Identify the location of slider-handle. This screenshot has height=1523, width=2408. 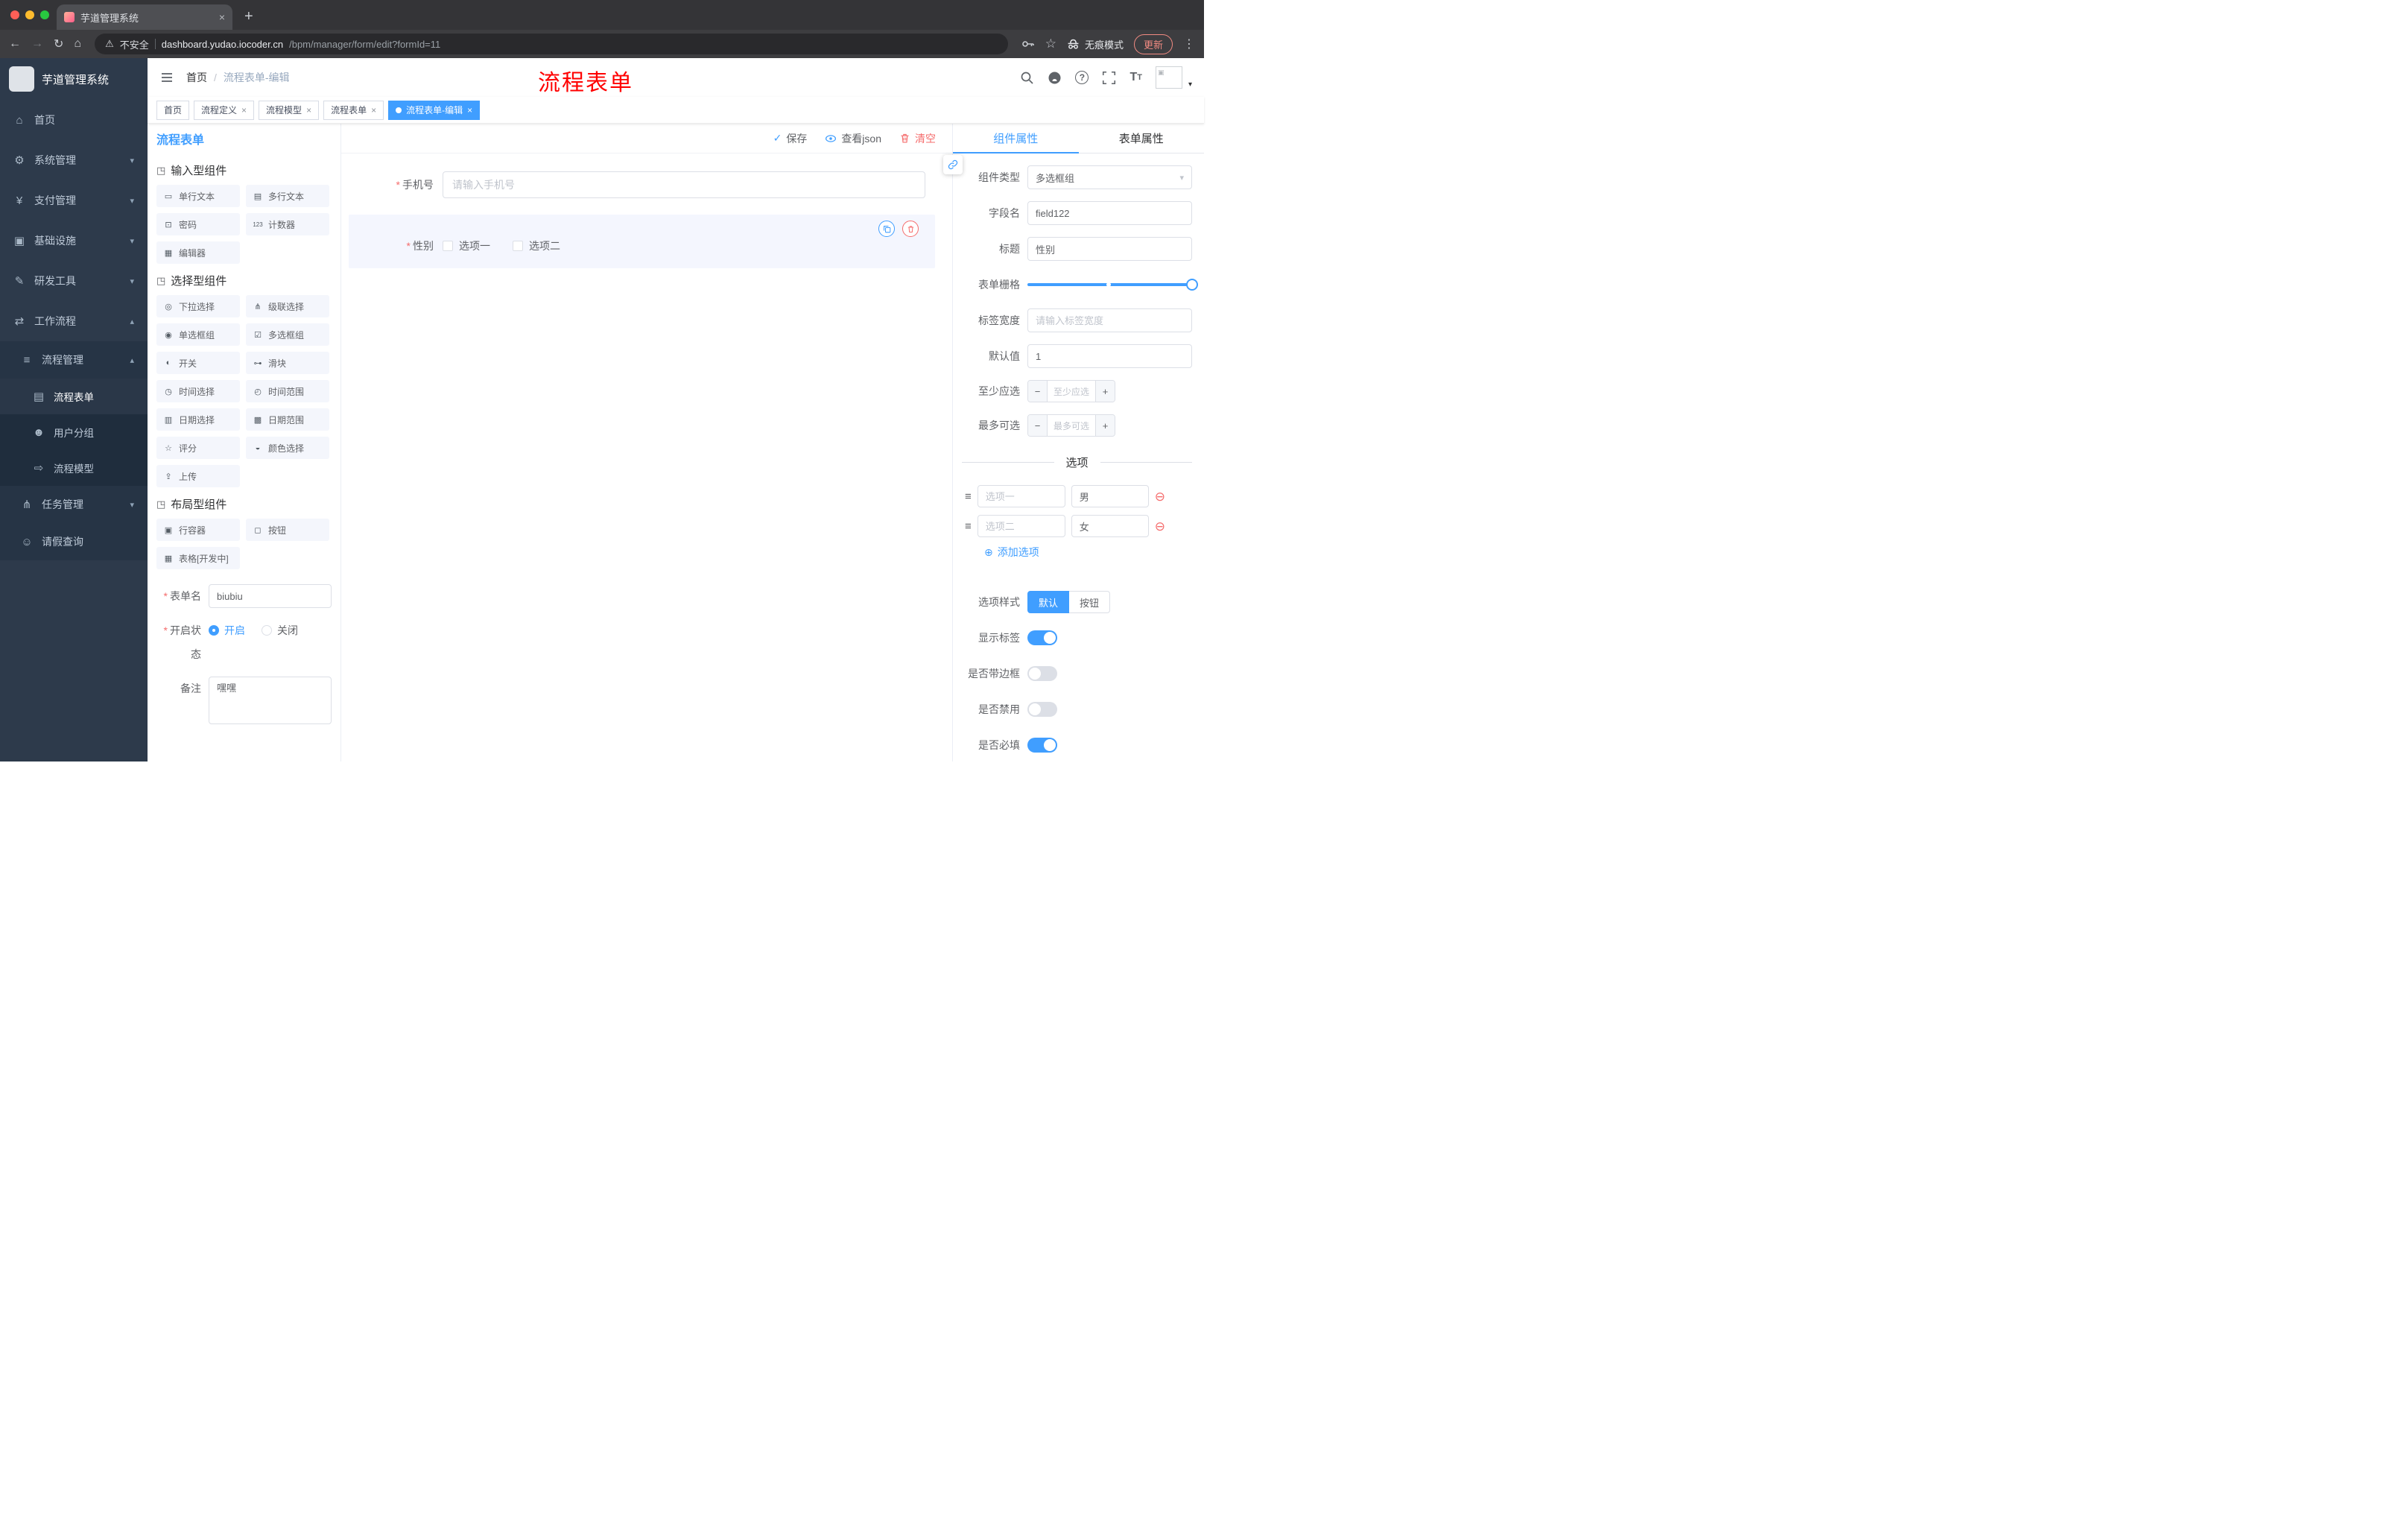
(1192, 285).